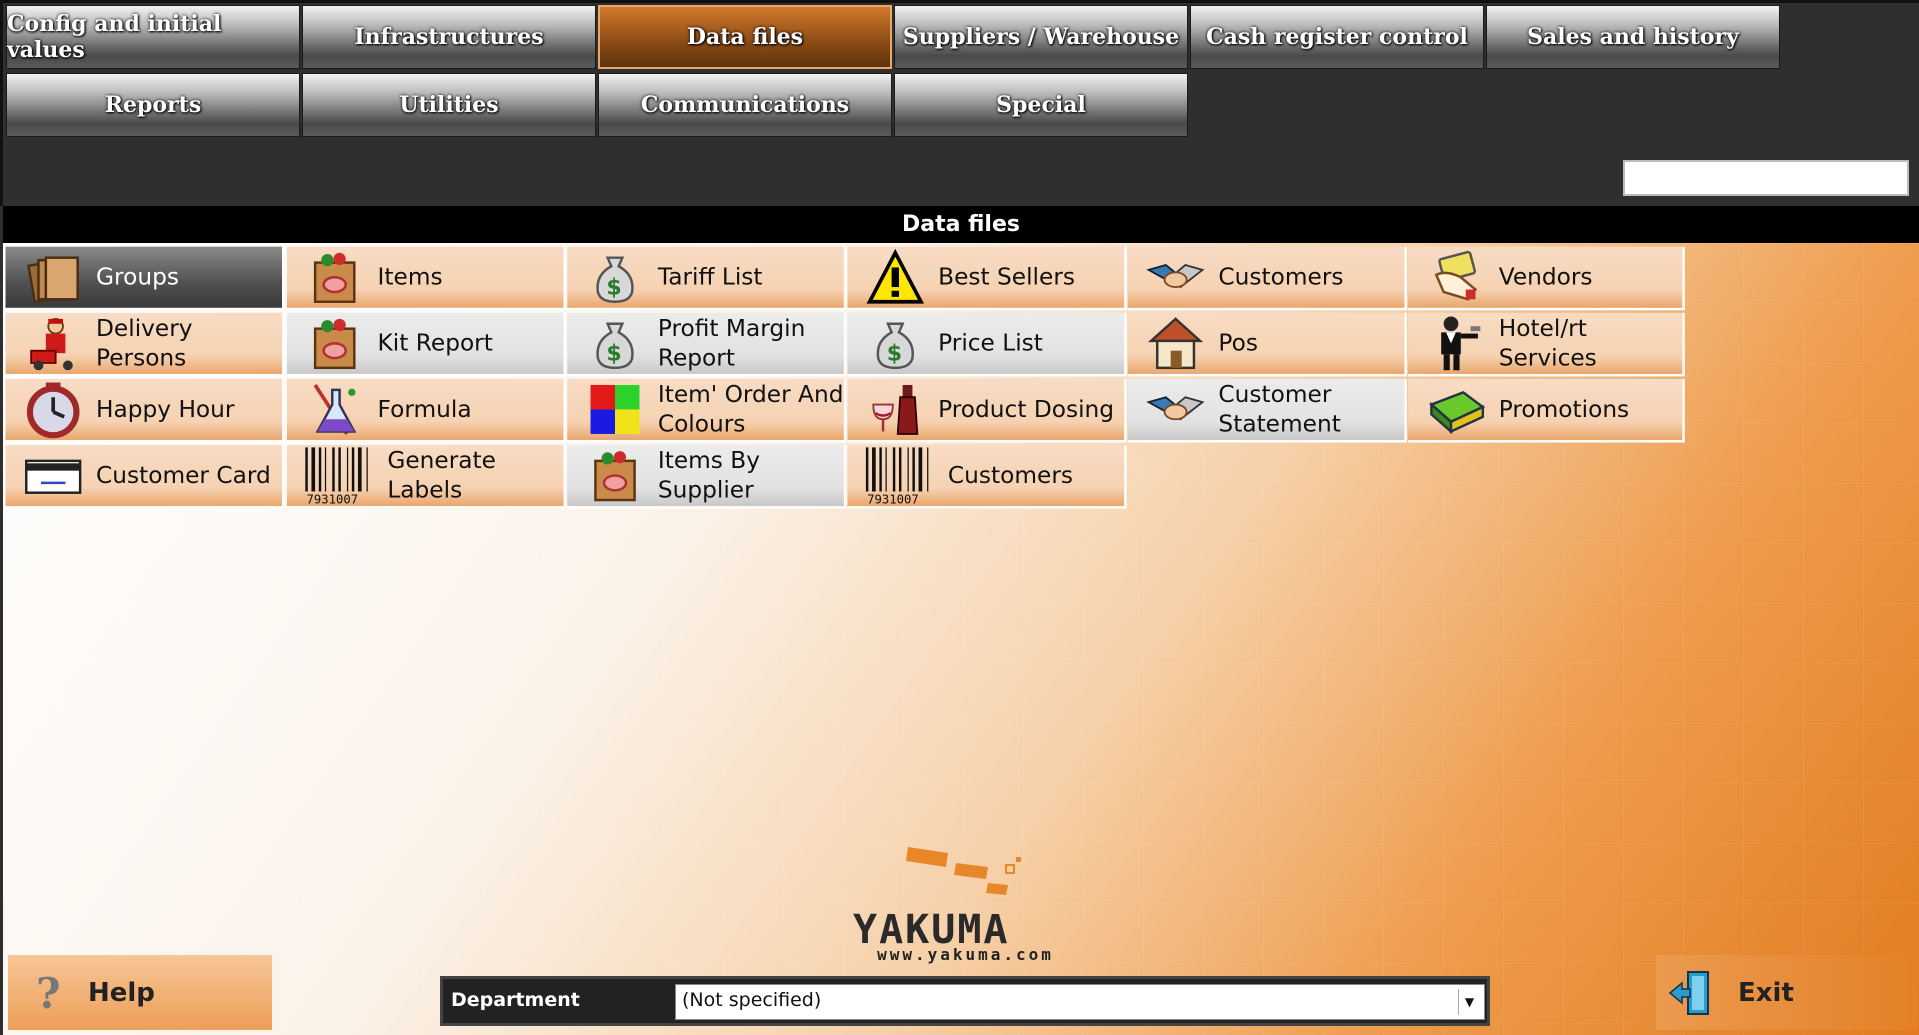 The width and height of the screenshot is (1919, 1035). I want to click on tile-tariff-list: $ Tariff List, so click(707, 277).